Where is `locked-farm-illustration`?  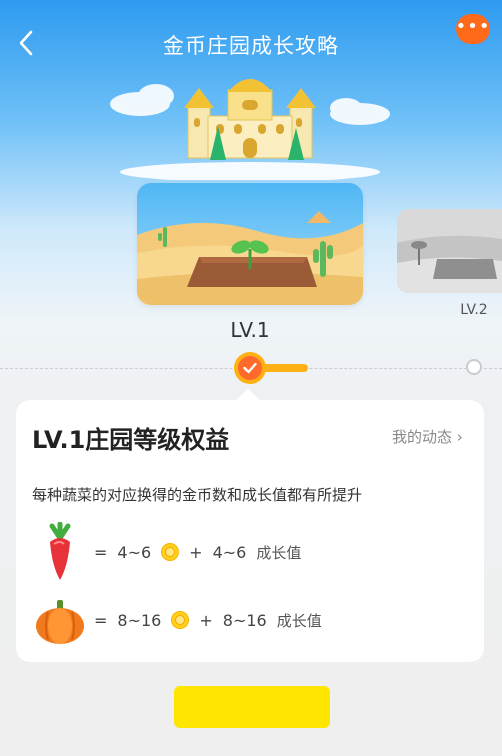
locked-farm-illustration is located at coordinates (449, 251).